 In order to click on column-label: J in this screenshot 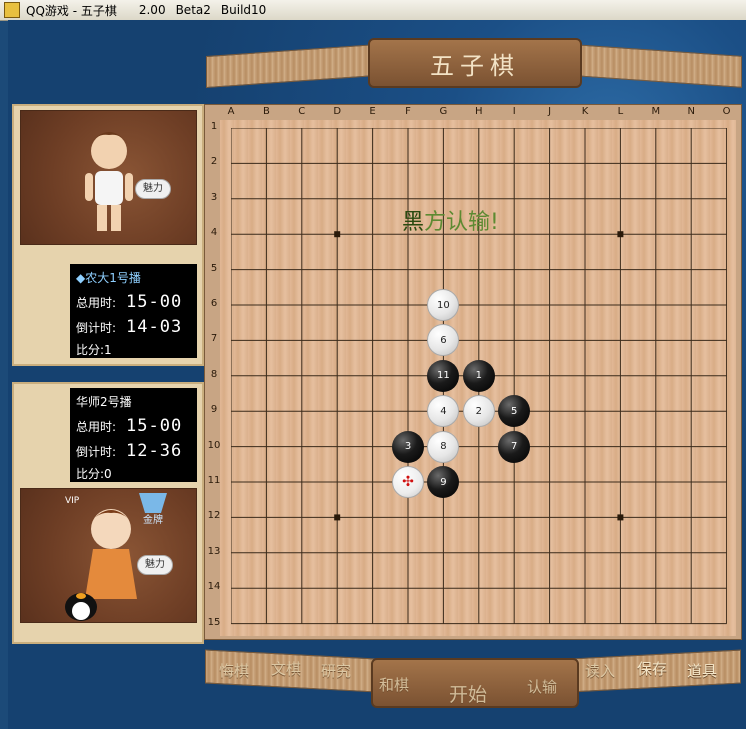, I will do `click(550, 111)`.